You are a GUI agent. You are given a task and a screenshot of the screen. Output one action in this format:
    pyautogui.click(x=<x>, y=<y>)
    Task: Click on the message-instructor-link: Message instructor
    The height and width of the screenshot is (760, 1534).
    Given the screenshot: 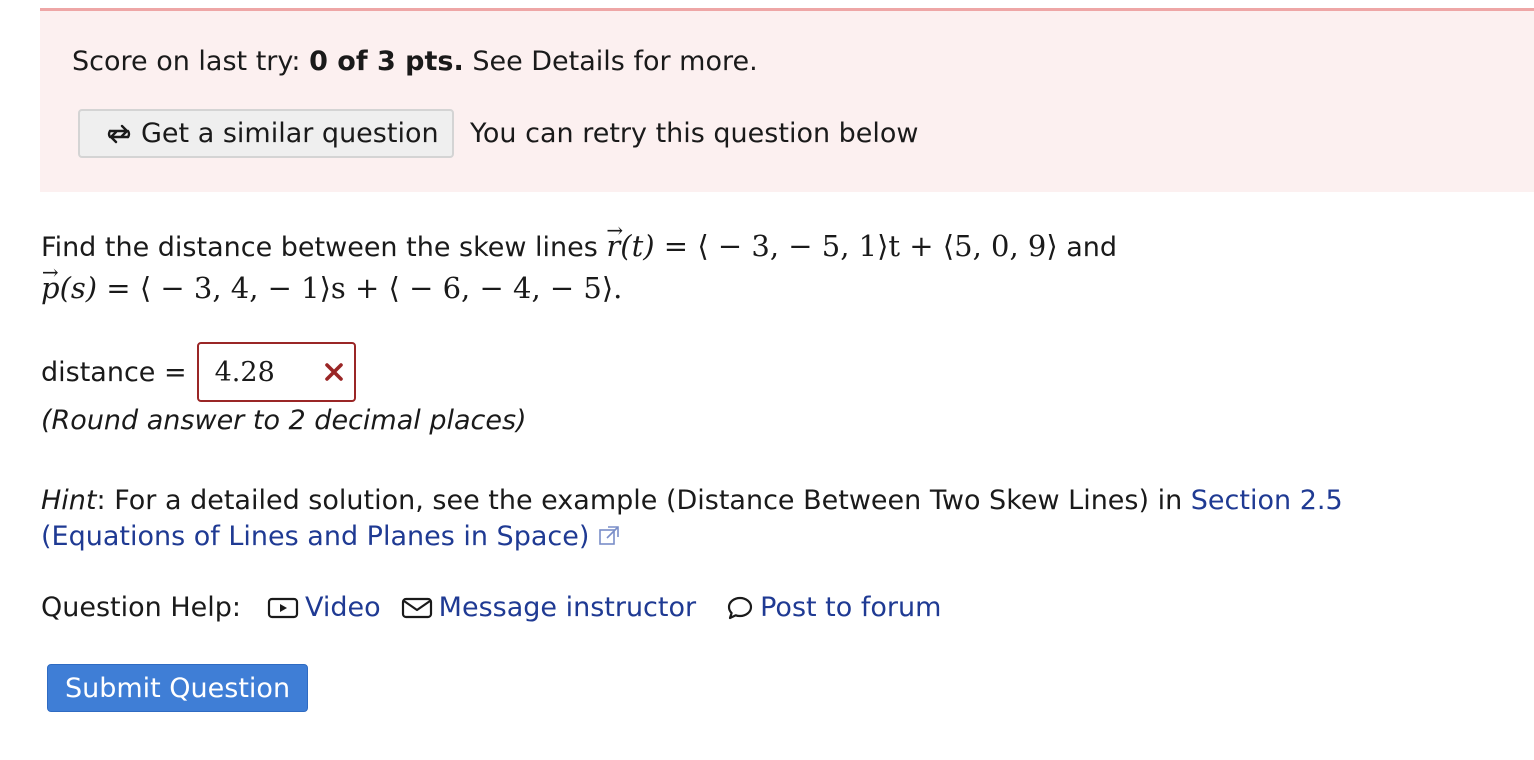 What is the action you would take?
    pyautogui.click(x=548, y=607)
    